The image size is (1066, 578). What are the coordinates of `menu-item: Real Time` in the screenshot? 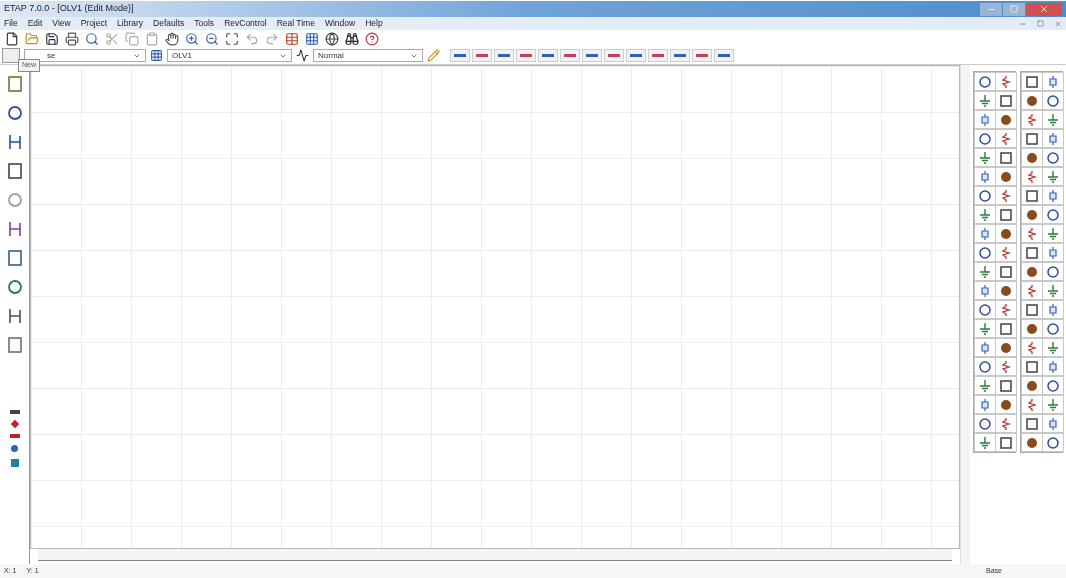 It's located at (295, 23).